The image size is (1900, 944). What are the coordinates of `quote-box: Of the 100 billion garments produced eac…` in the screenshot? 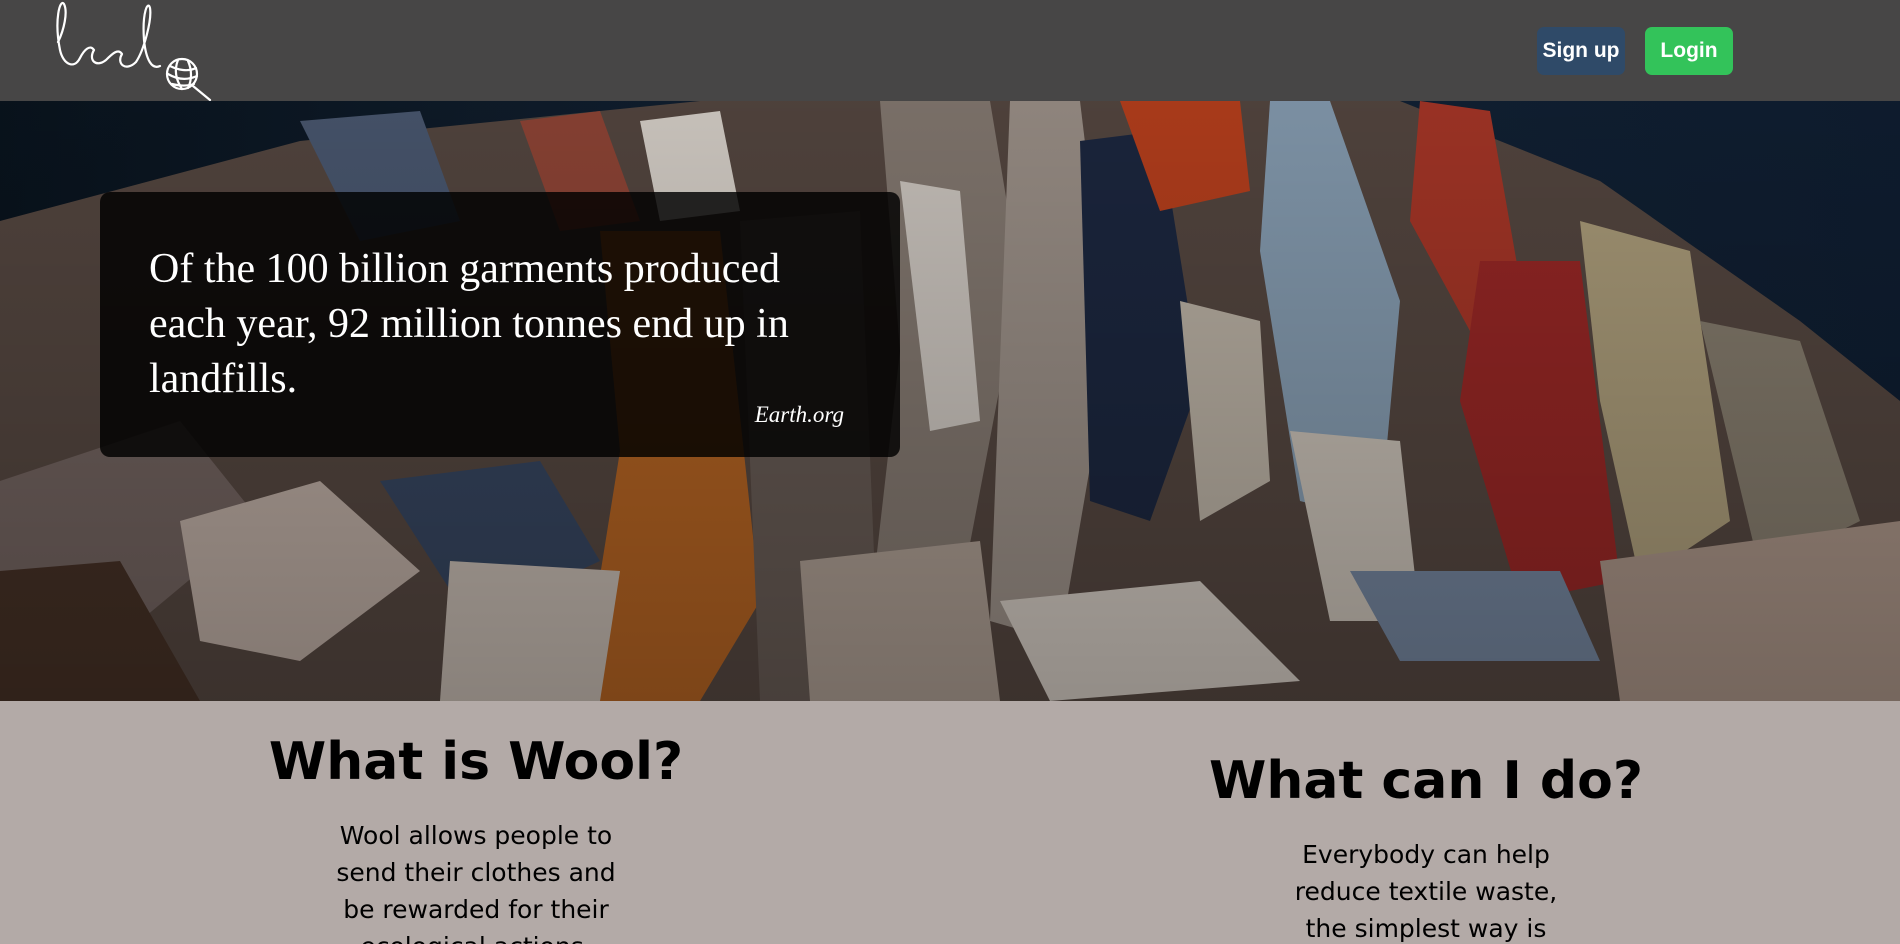 It's located at (500, 324).